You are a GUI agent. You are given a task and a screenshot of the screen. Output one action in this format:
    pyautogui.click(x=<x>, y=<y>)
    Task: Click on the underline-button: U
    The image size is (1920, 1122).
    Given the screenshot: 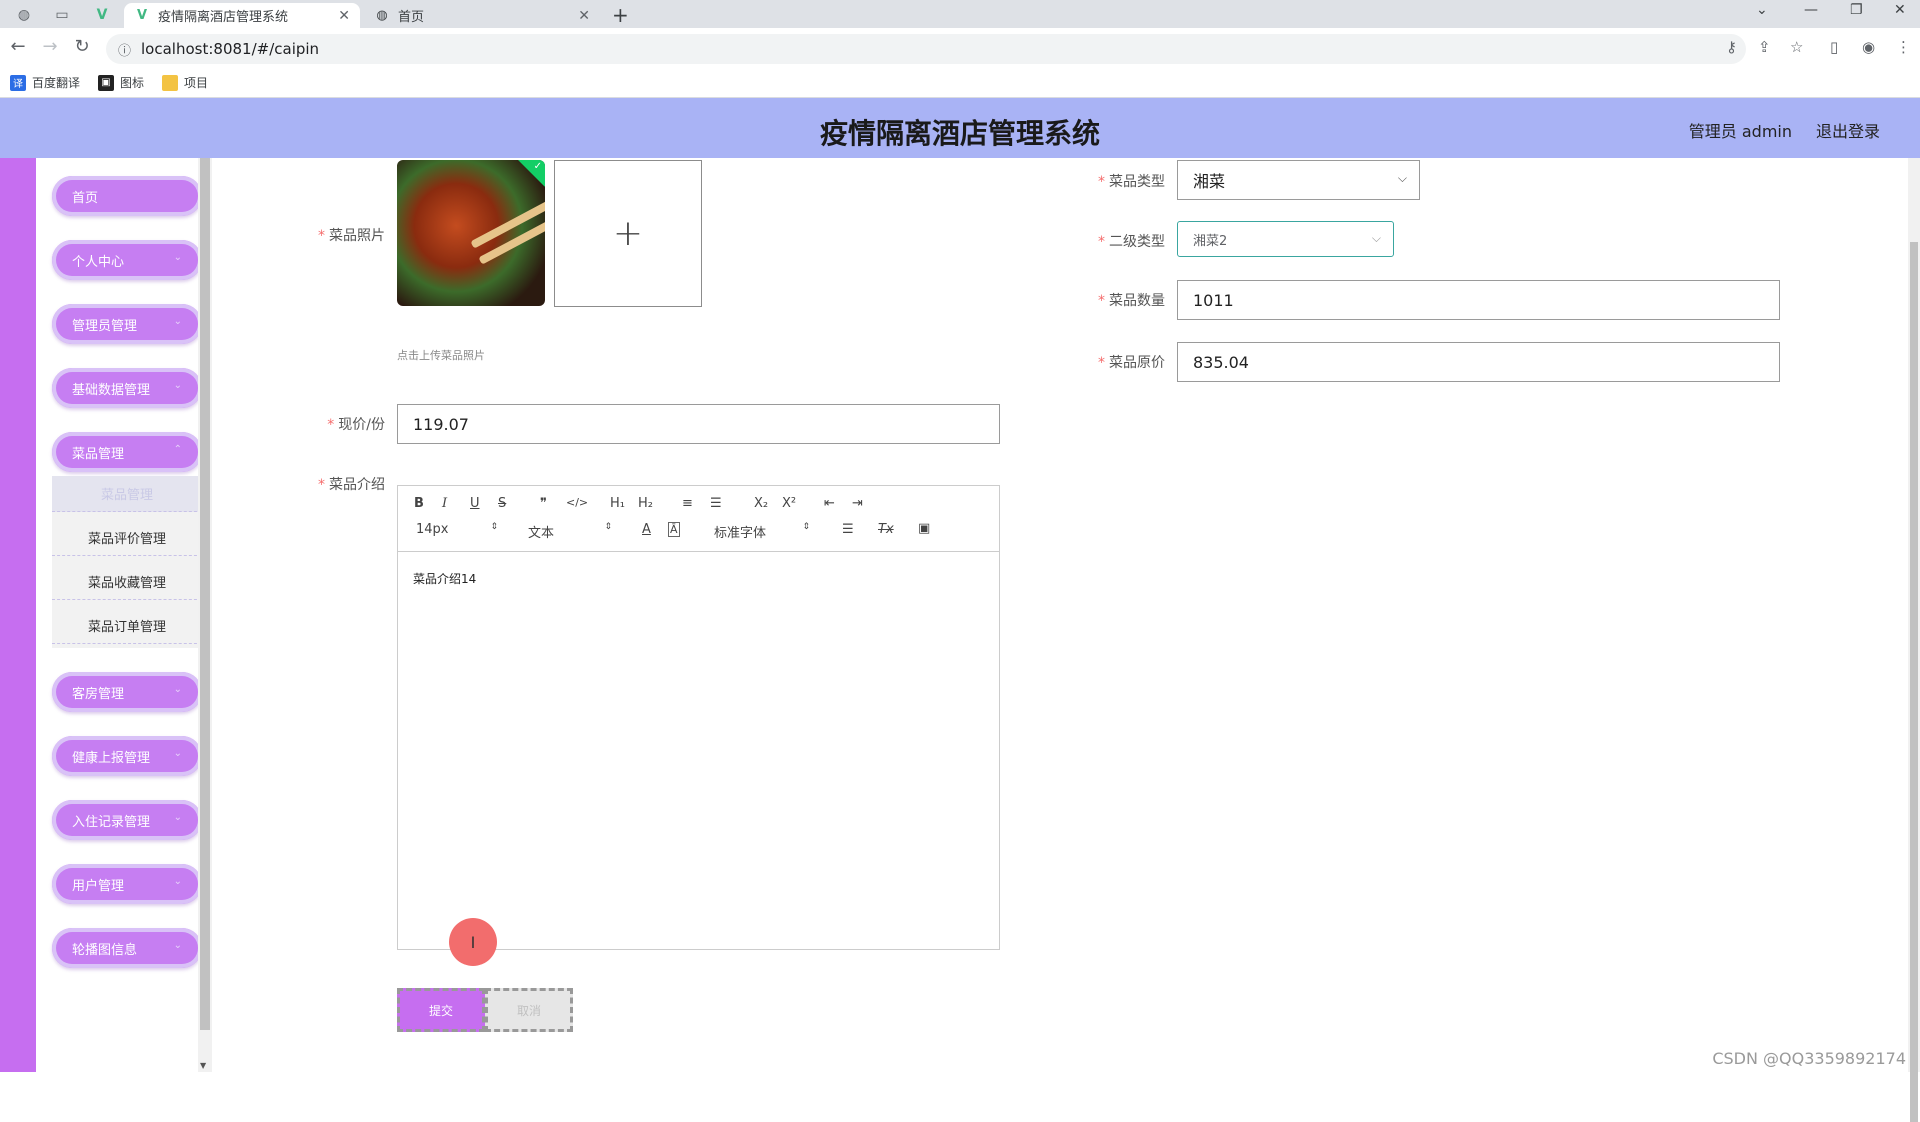 What is the action you would take?
    pyautogui.click(x=475, y=503)
    